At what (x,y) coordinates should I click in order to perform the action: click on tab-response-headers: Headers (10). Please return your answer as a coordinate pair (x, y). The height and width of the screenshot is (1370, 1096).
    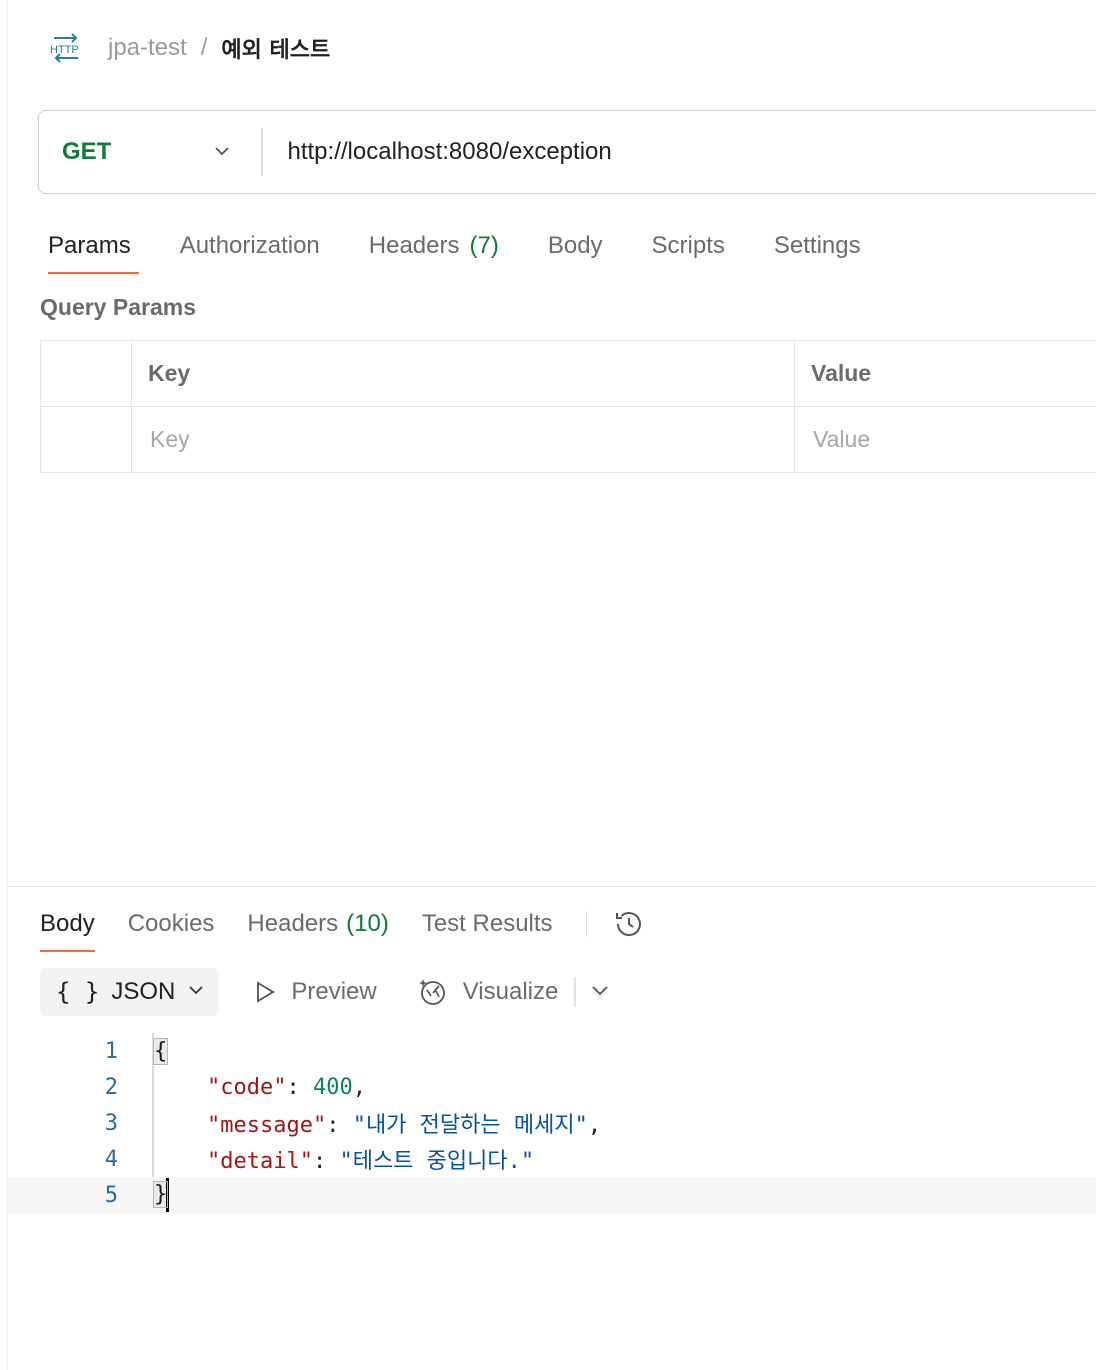
    Looking at the image, I should click on (317, 924).